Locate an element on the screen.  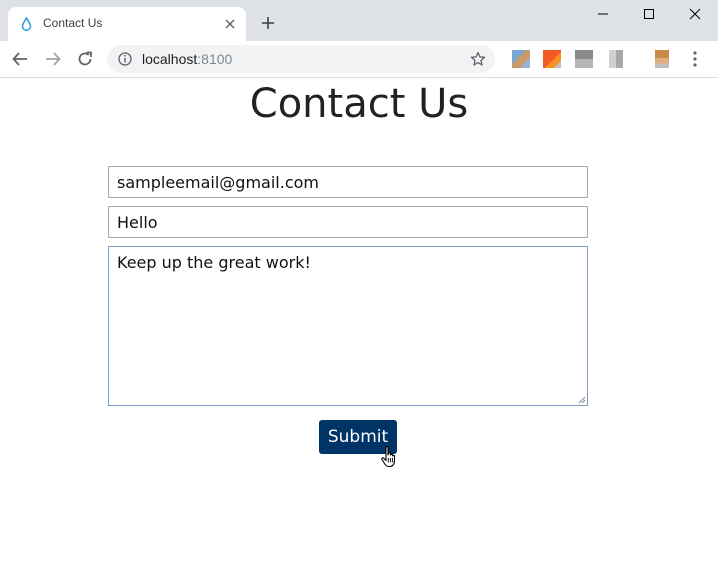
window-close-button is located at coordinates (695, 15).